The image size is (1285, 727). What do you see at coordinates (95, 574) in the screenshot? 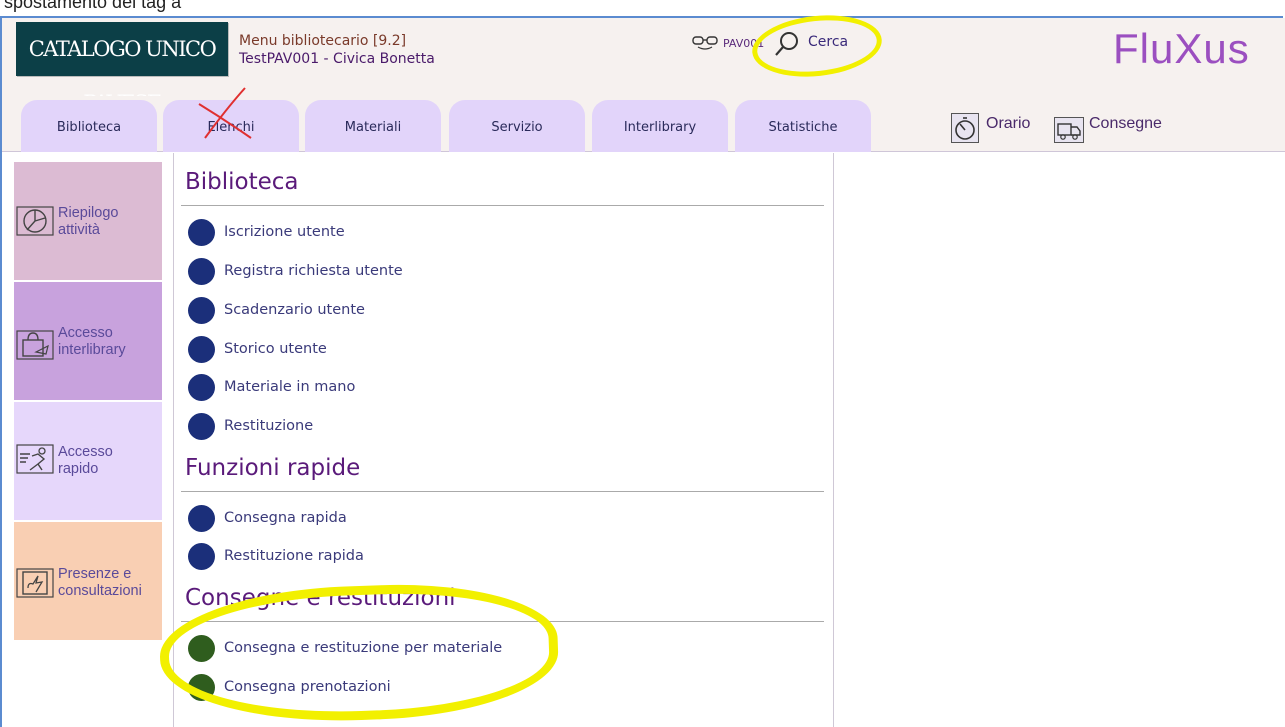
I see `sidebar-label-line1: Presenze e` at bounding box center [95, 574].